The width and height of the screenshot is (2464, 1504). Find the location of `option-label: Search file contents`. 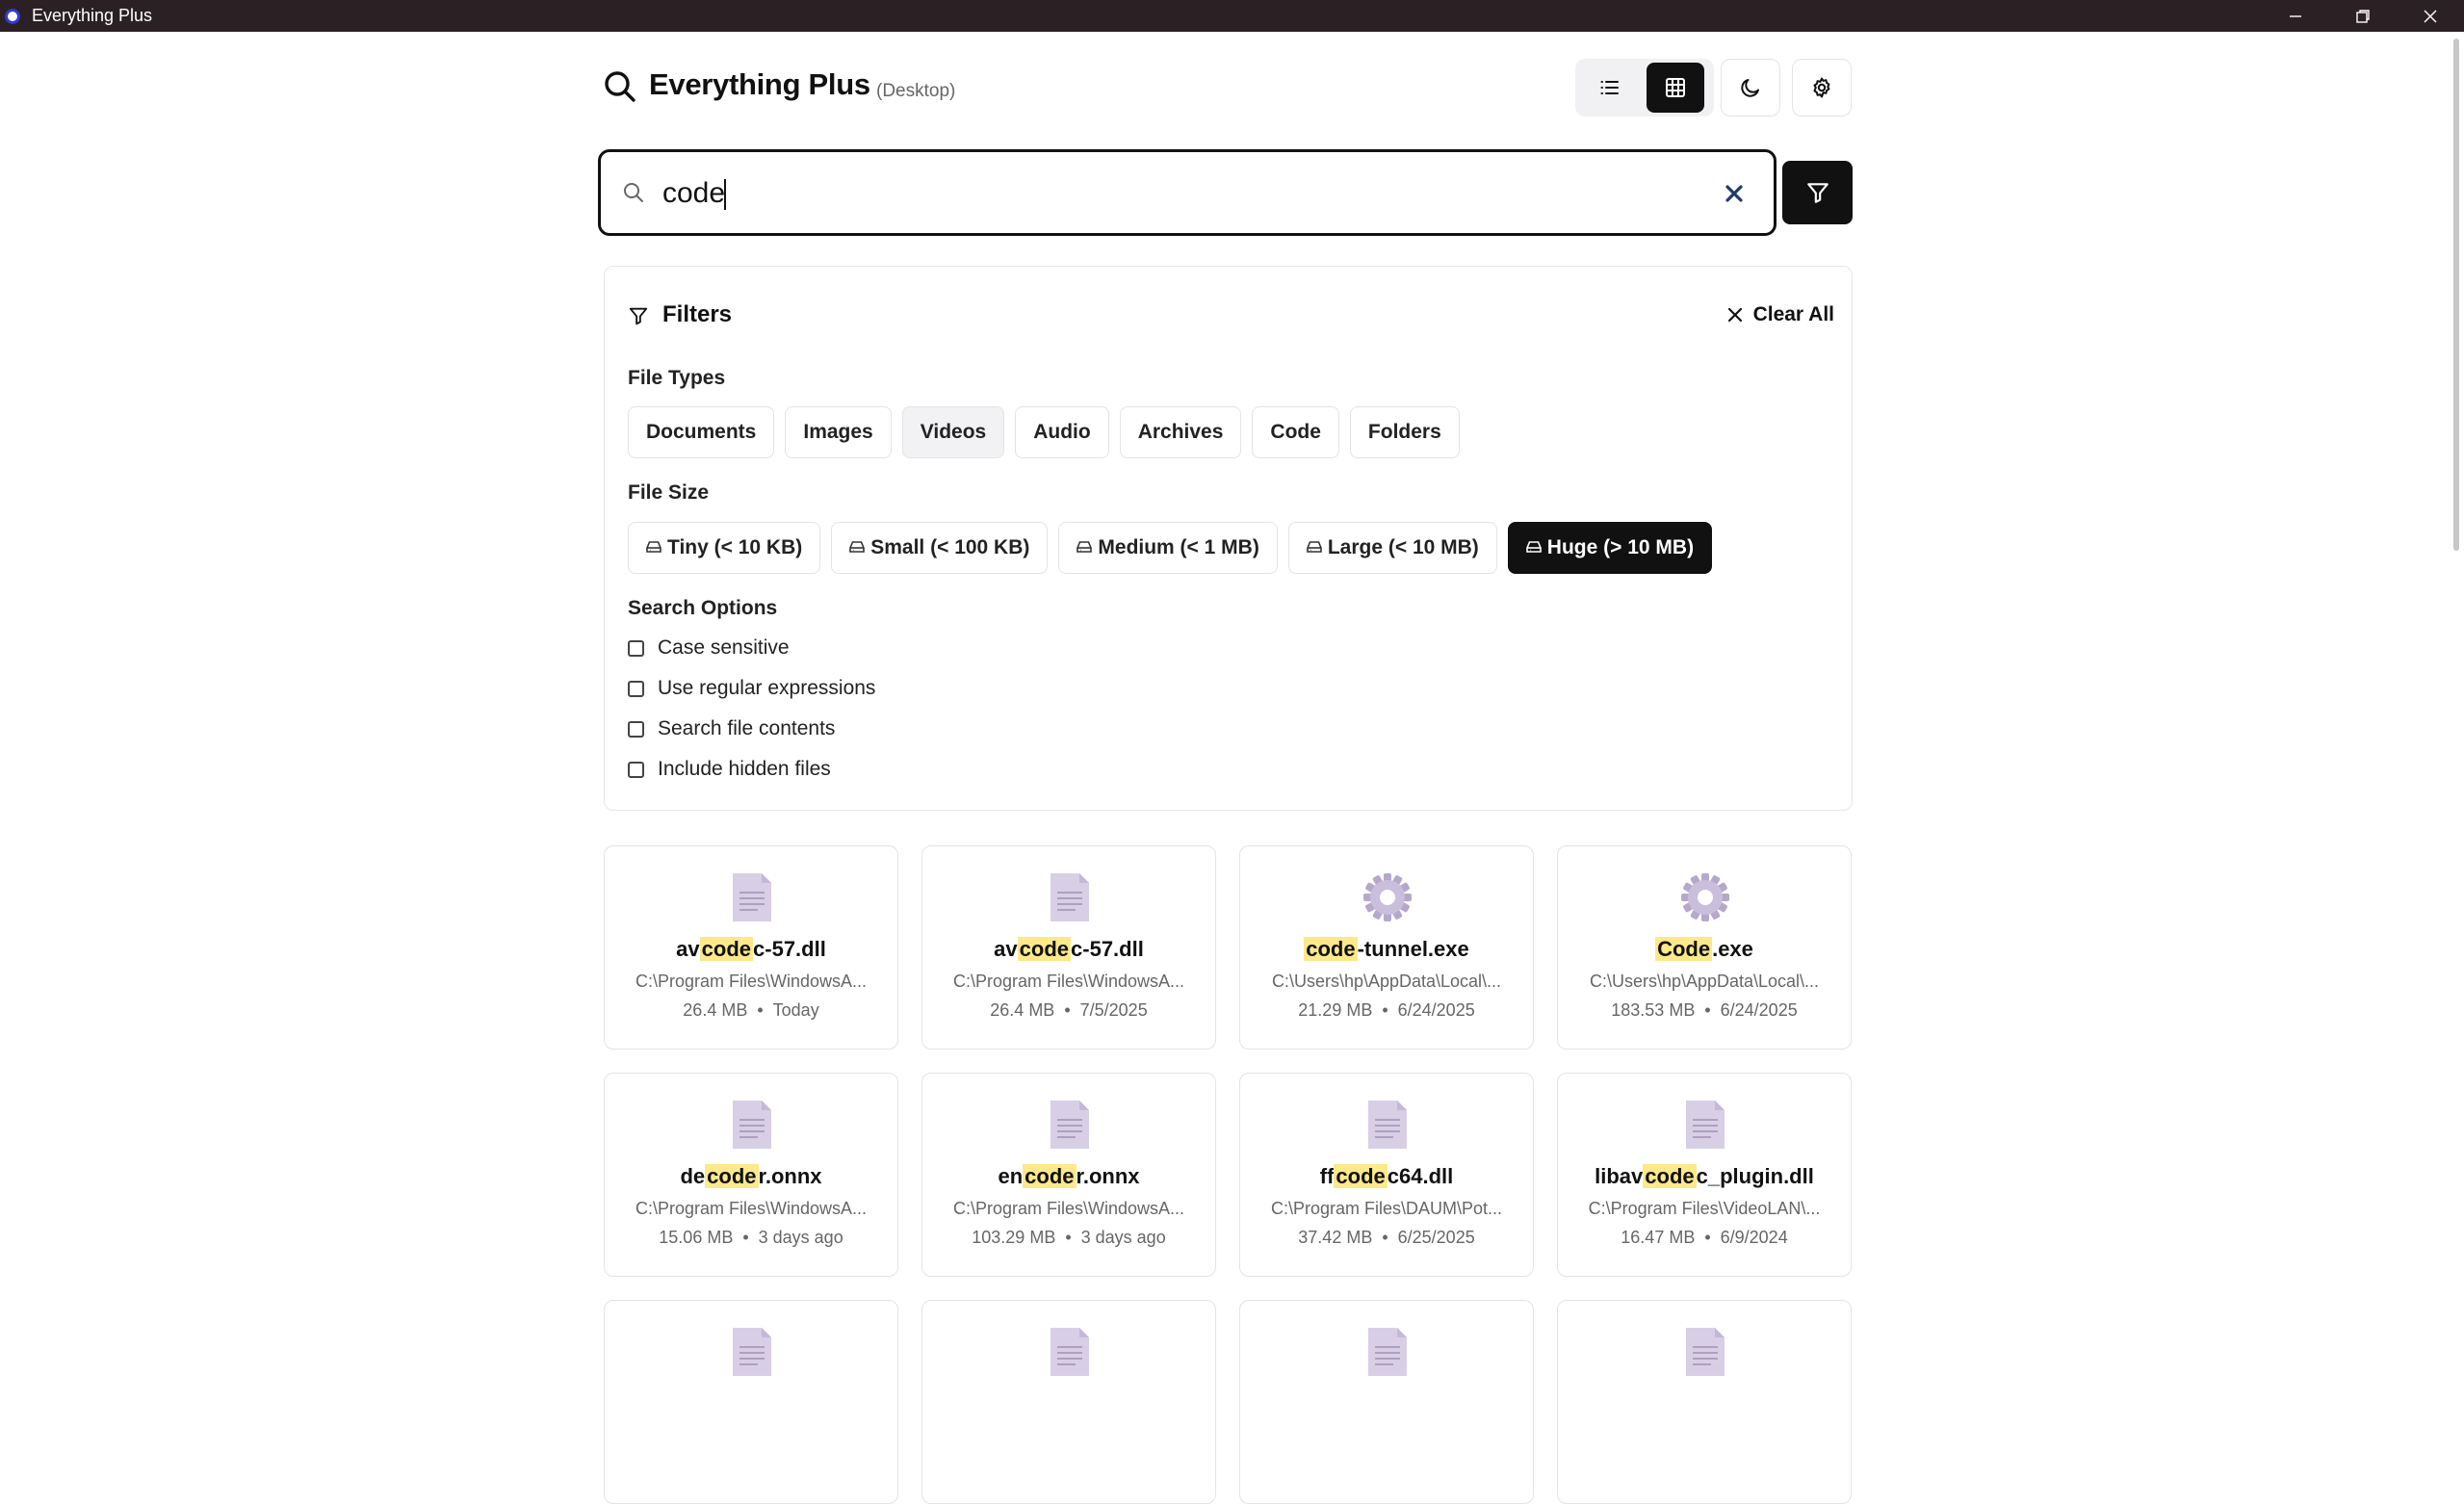

option-label: Search file contents is located at coordinates (747, 728).